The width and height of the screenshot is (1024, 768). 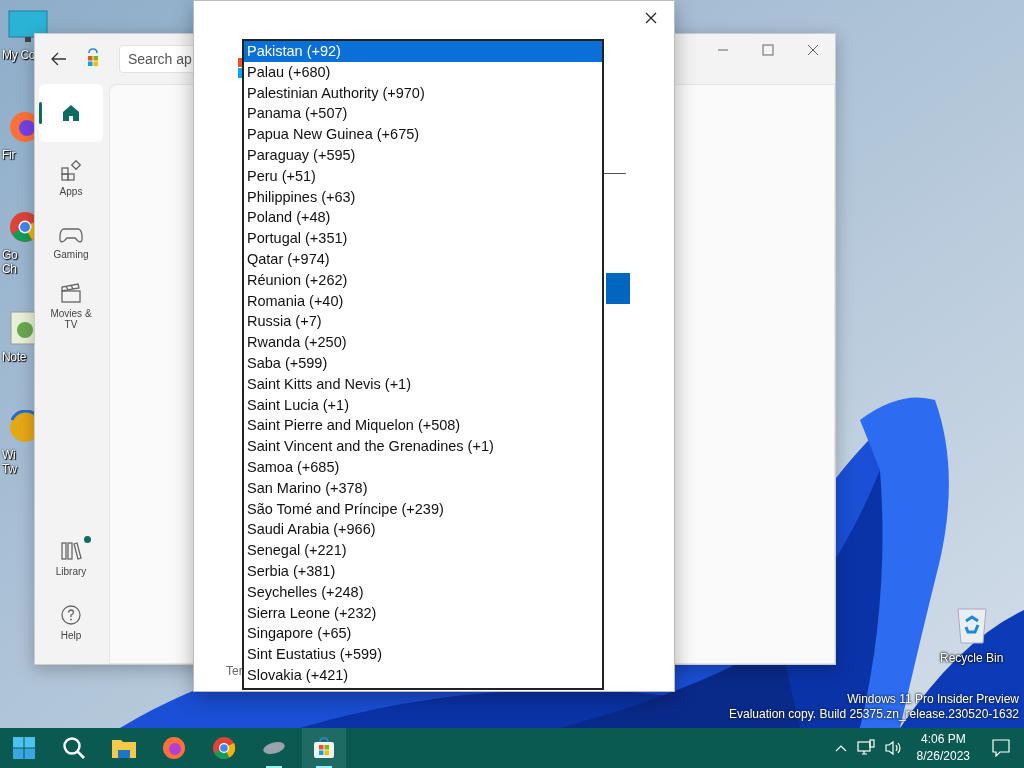 I want to click on country-option: Saudi Arabia (+966), so click(x=423, y=530).